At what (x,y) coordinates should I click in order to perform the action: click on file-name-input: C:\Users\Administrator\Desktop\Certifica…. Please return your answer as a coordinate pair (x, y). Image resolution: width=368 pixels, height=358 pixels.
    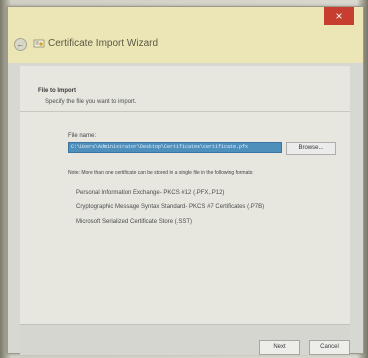
    Looking at the image, I should click on (175, 147).